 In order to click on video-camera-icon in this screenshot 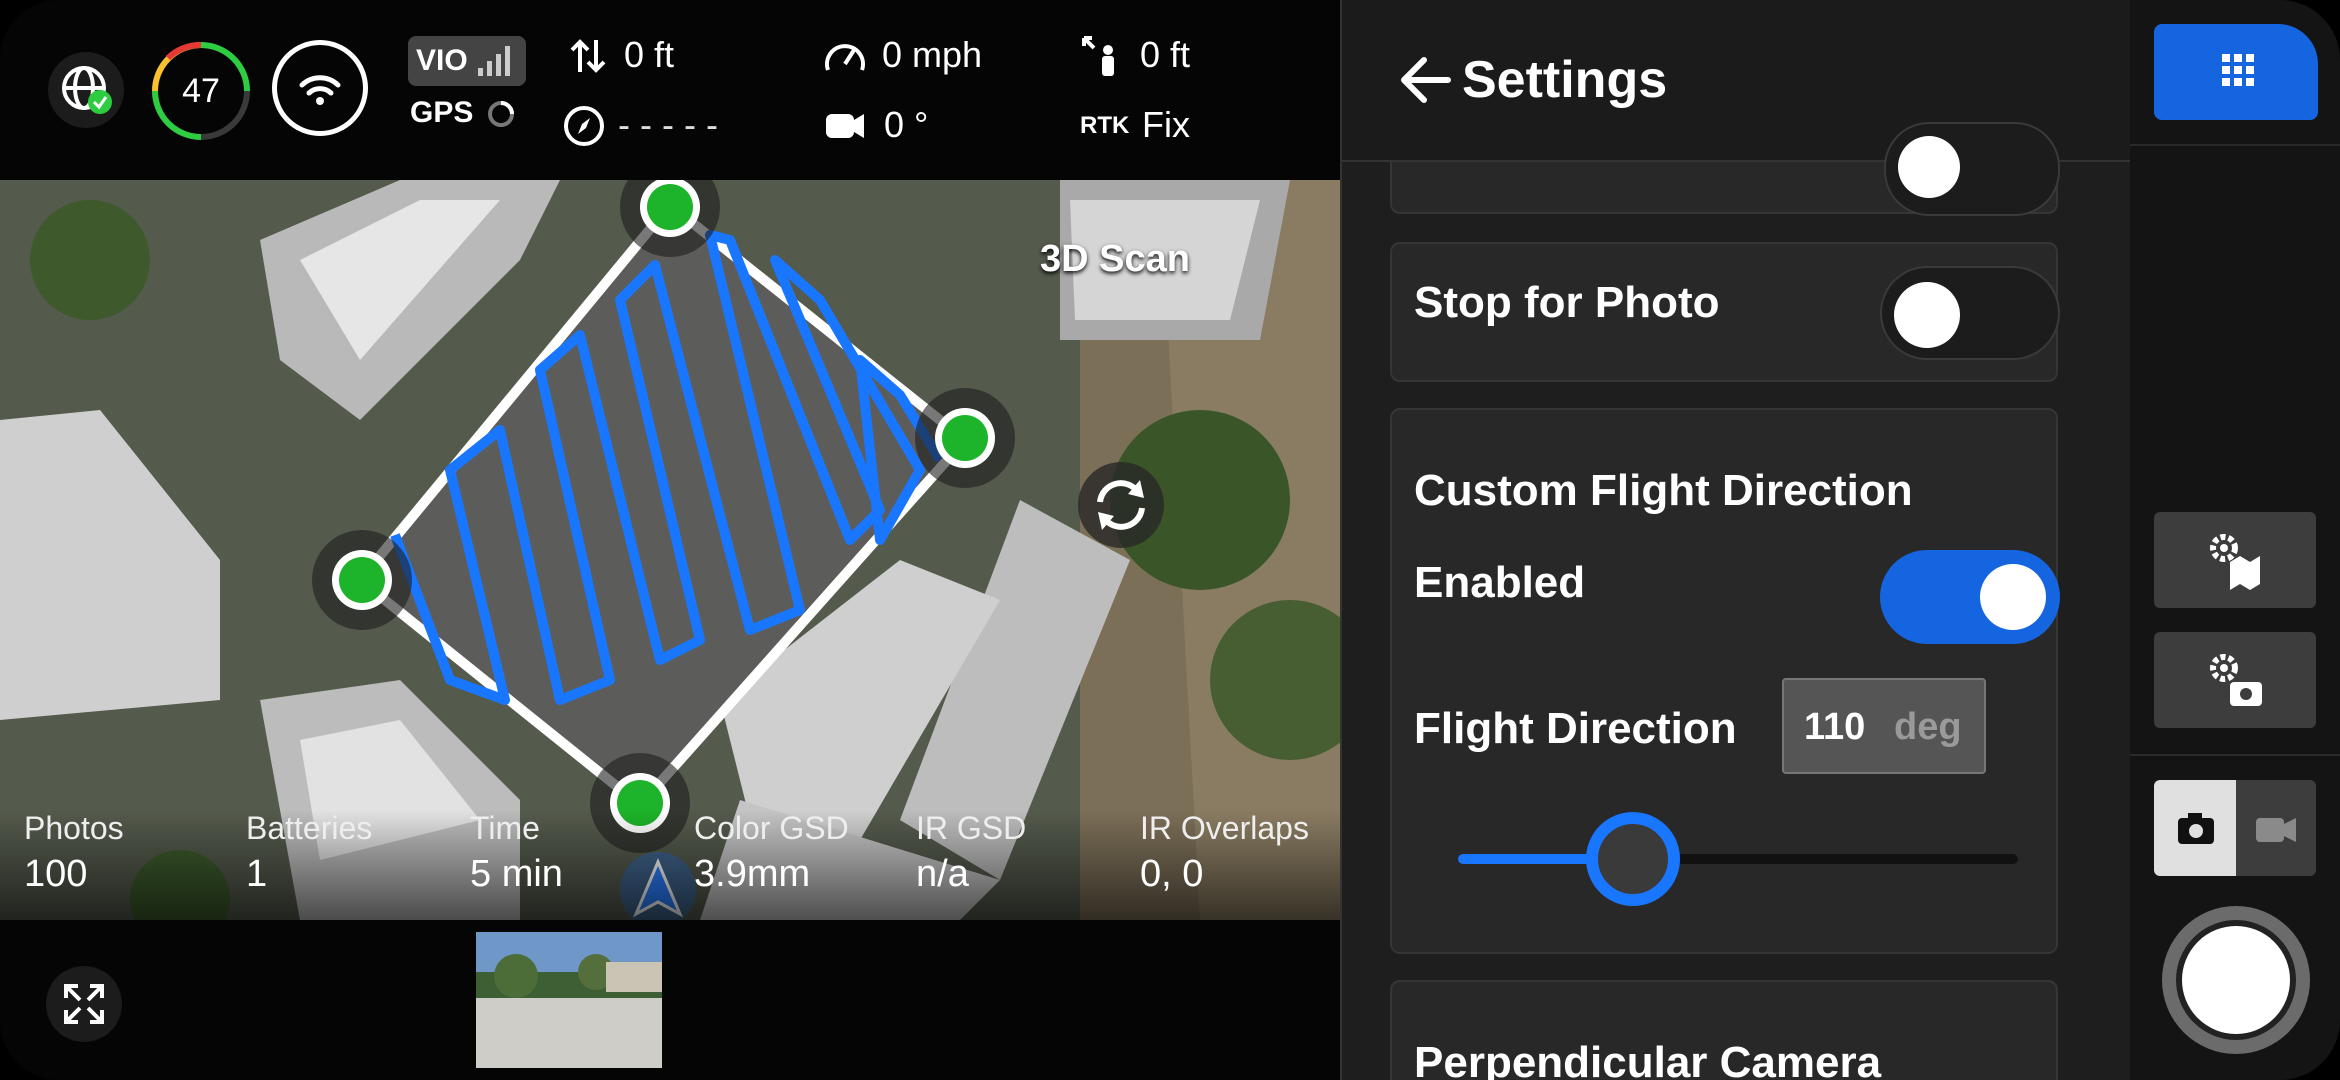, I will do `click(2276, 830)`.